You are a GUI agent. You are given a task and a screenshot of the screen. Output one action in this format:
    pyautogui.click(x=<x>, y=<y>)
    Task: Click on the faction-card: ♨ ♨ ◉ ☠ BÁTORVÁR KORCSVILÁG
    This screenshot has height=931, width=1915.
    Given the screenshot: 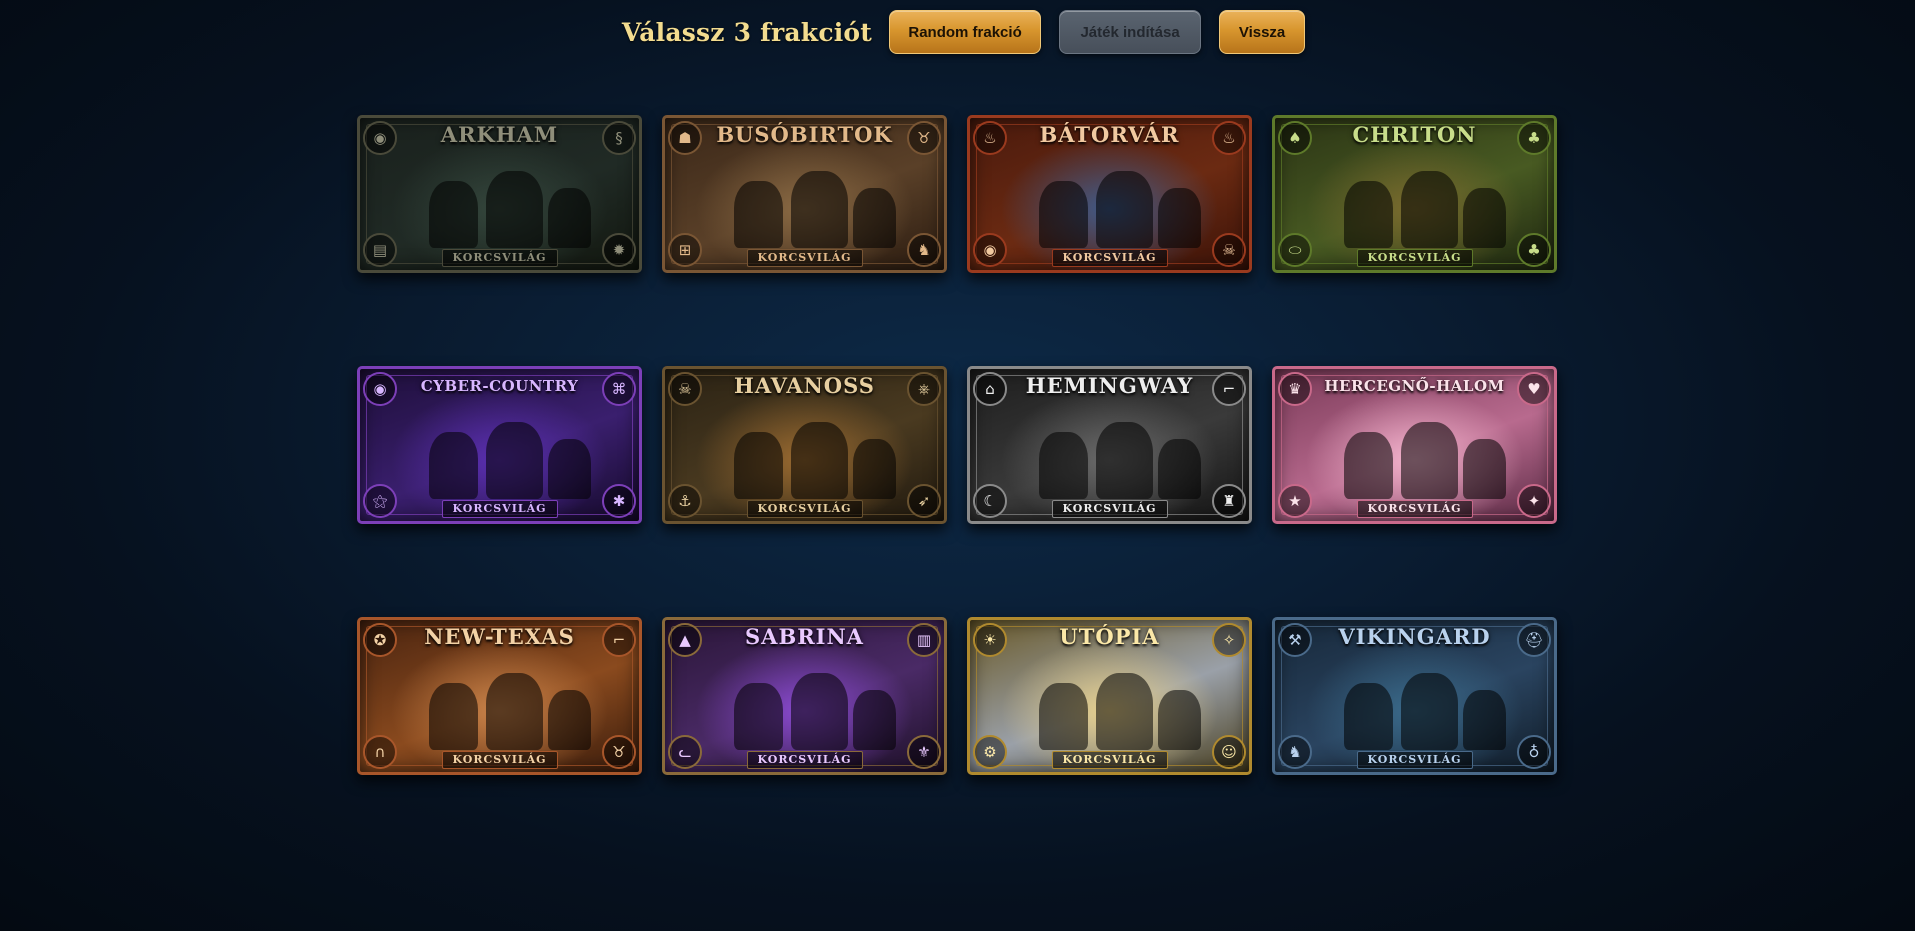 What is the action you would take?
    pyautogui.click(x=1109, y=194)
    